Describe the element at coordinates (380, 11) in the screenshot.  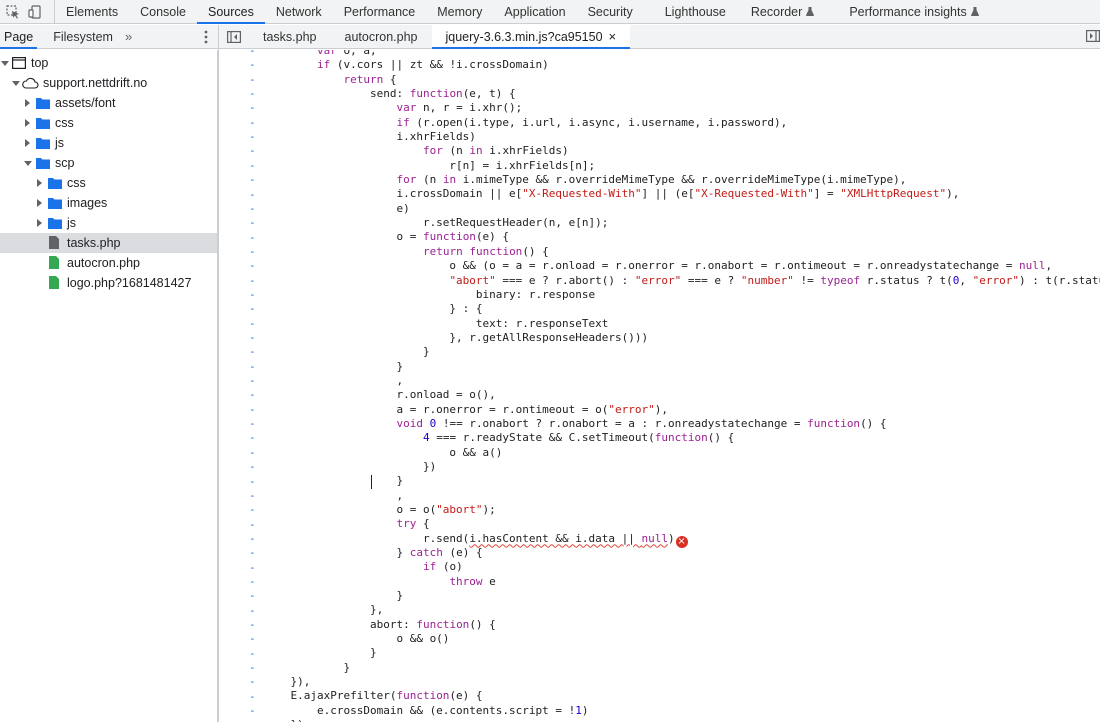
I see `tab-performance: Performance` at that location.